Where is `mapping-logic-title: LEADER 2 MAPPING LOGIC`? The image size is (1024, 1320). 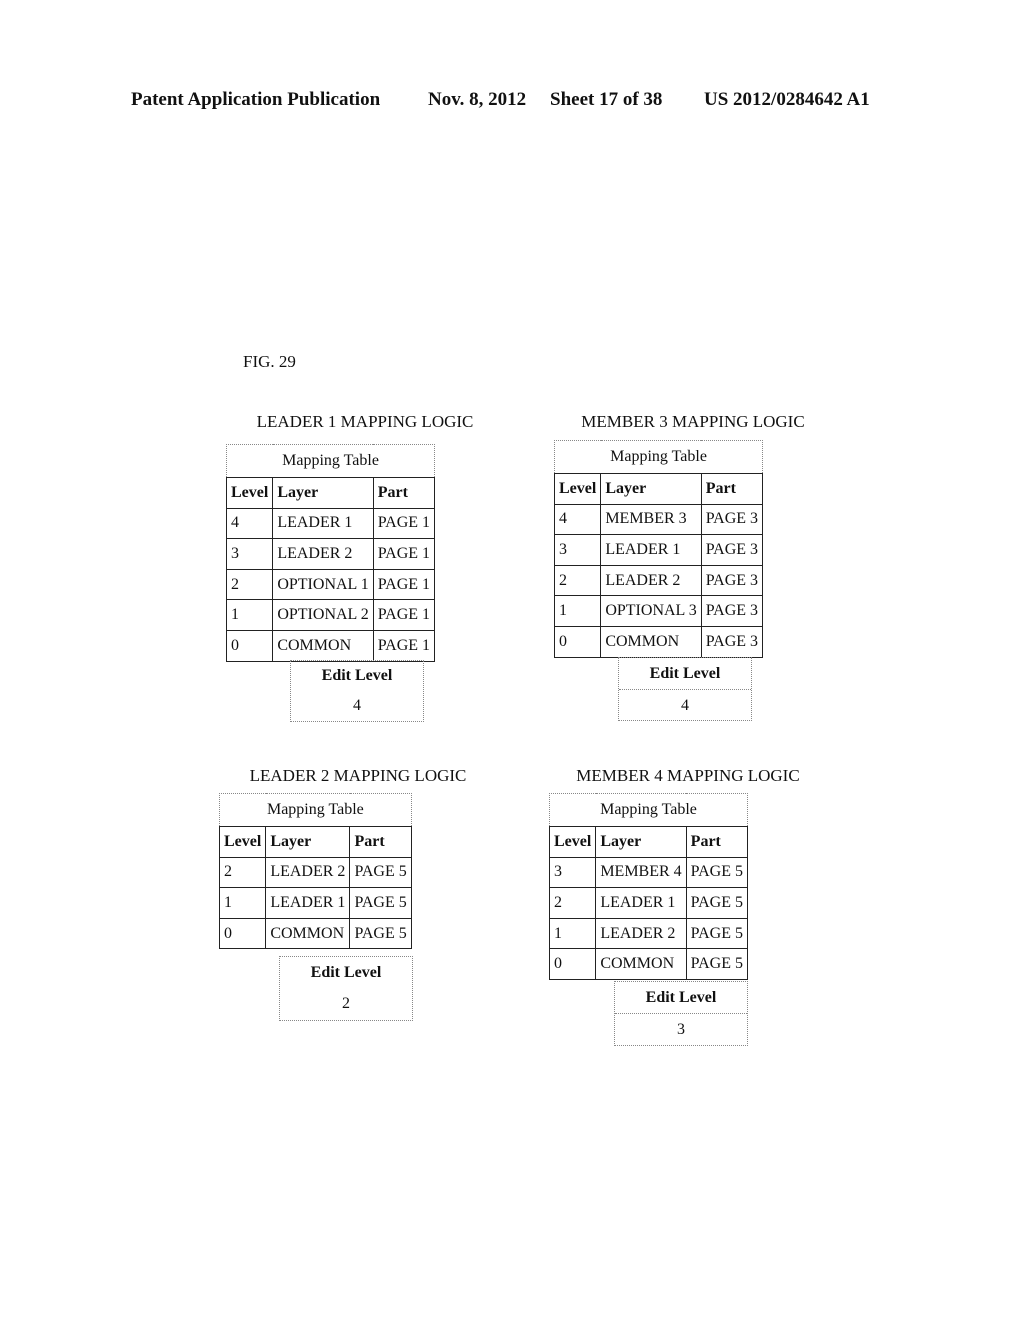 mapping-logic-title: LEADER 2 MAPPING LOGIC is located at coordinates (358, 775).